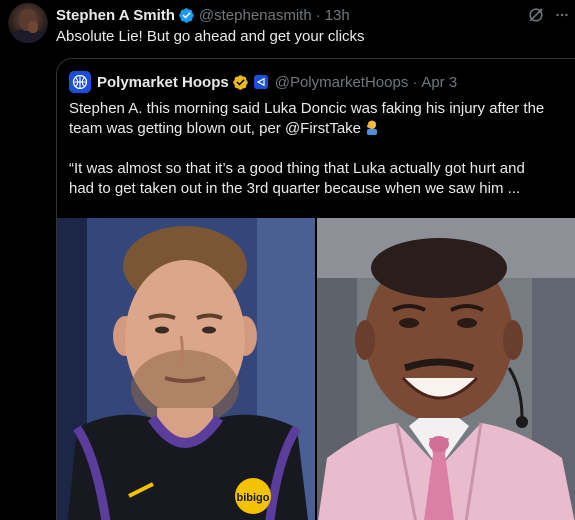 The width and height of the screenshot is (575, 520). I want to click on grok-icon, so click(536, 15).